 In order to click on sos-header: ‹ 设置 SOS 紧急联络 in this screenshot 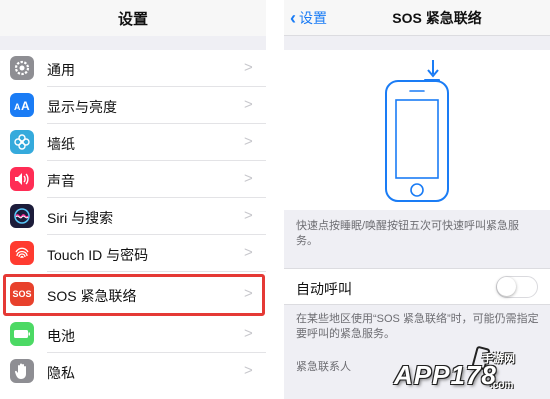, I will do `click(417, 18)`.